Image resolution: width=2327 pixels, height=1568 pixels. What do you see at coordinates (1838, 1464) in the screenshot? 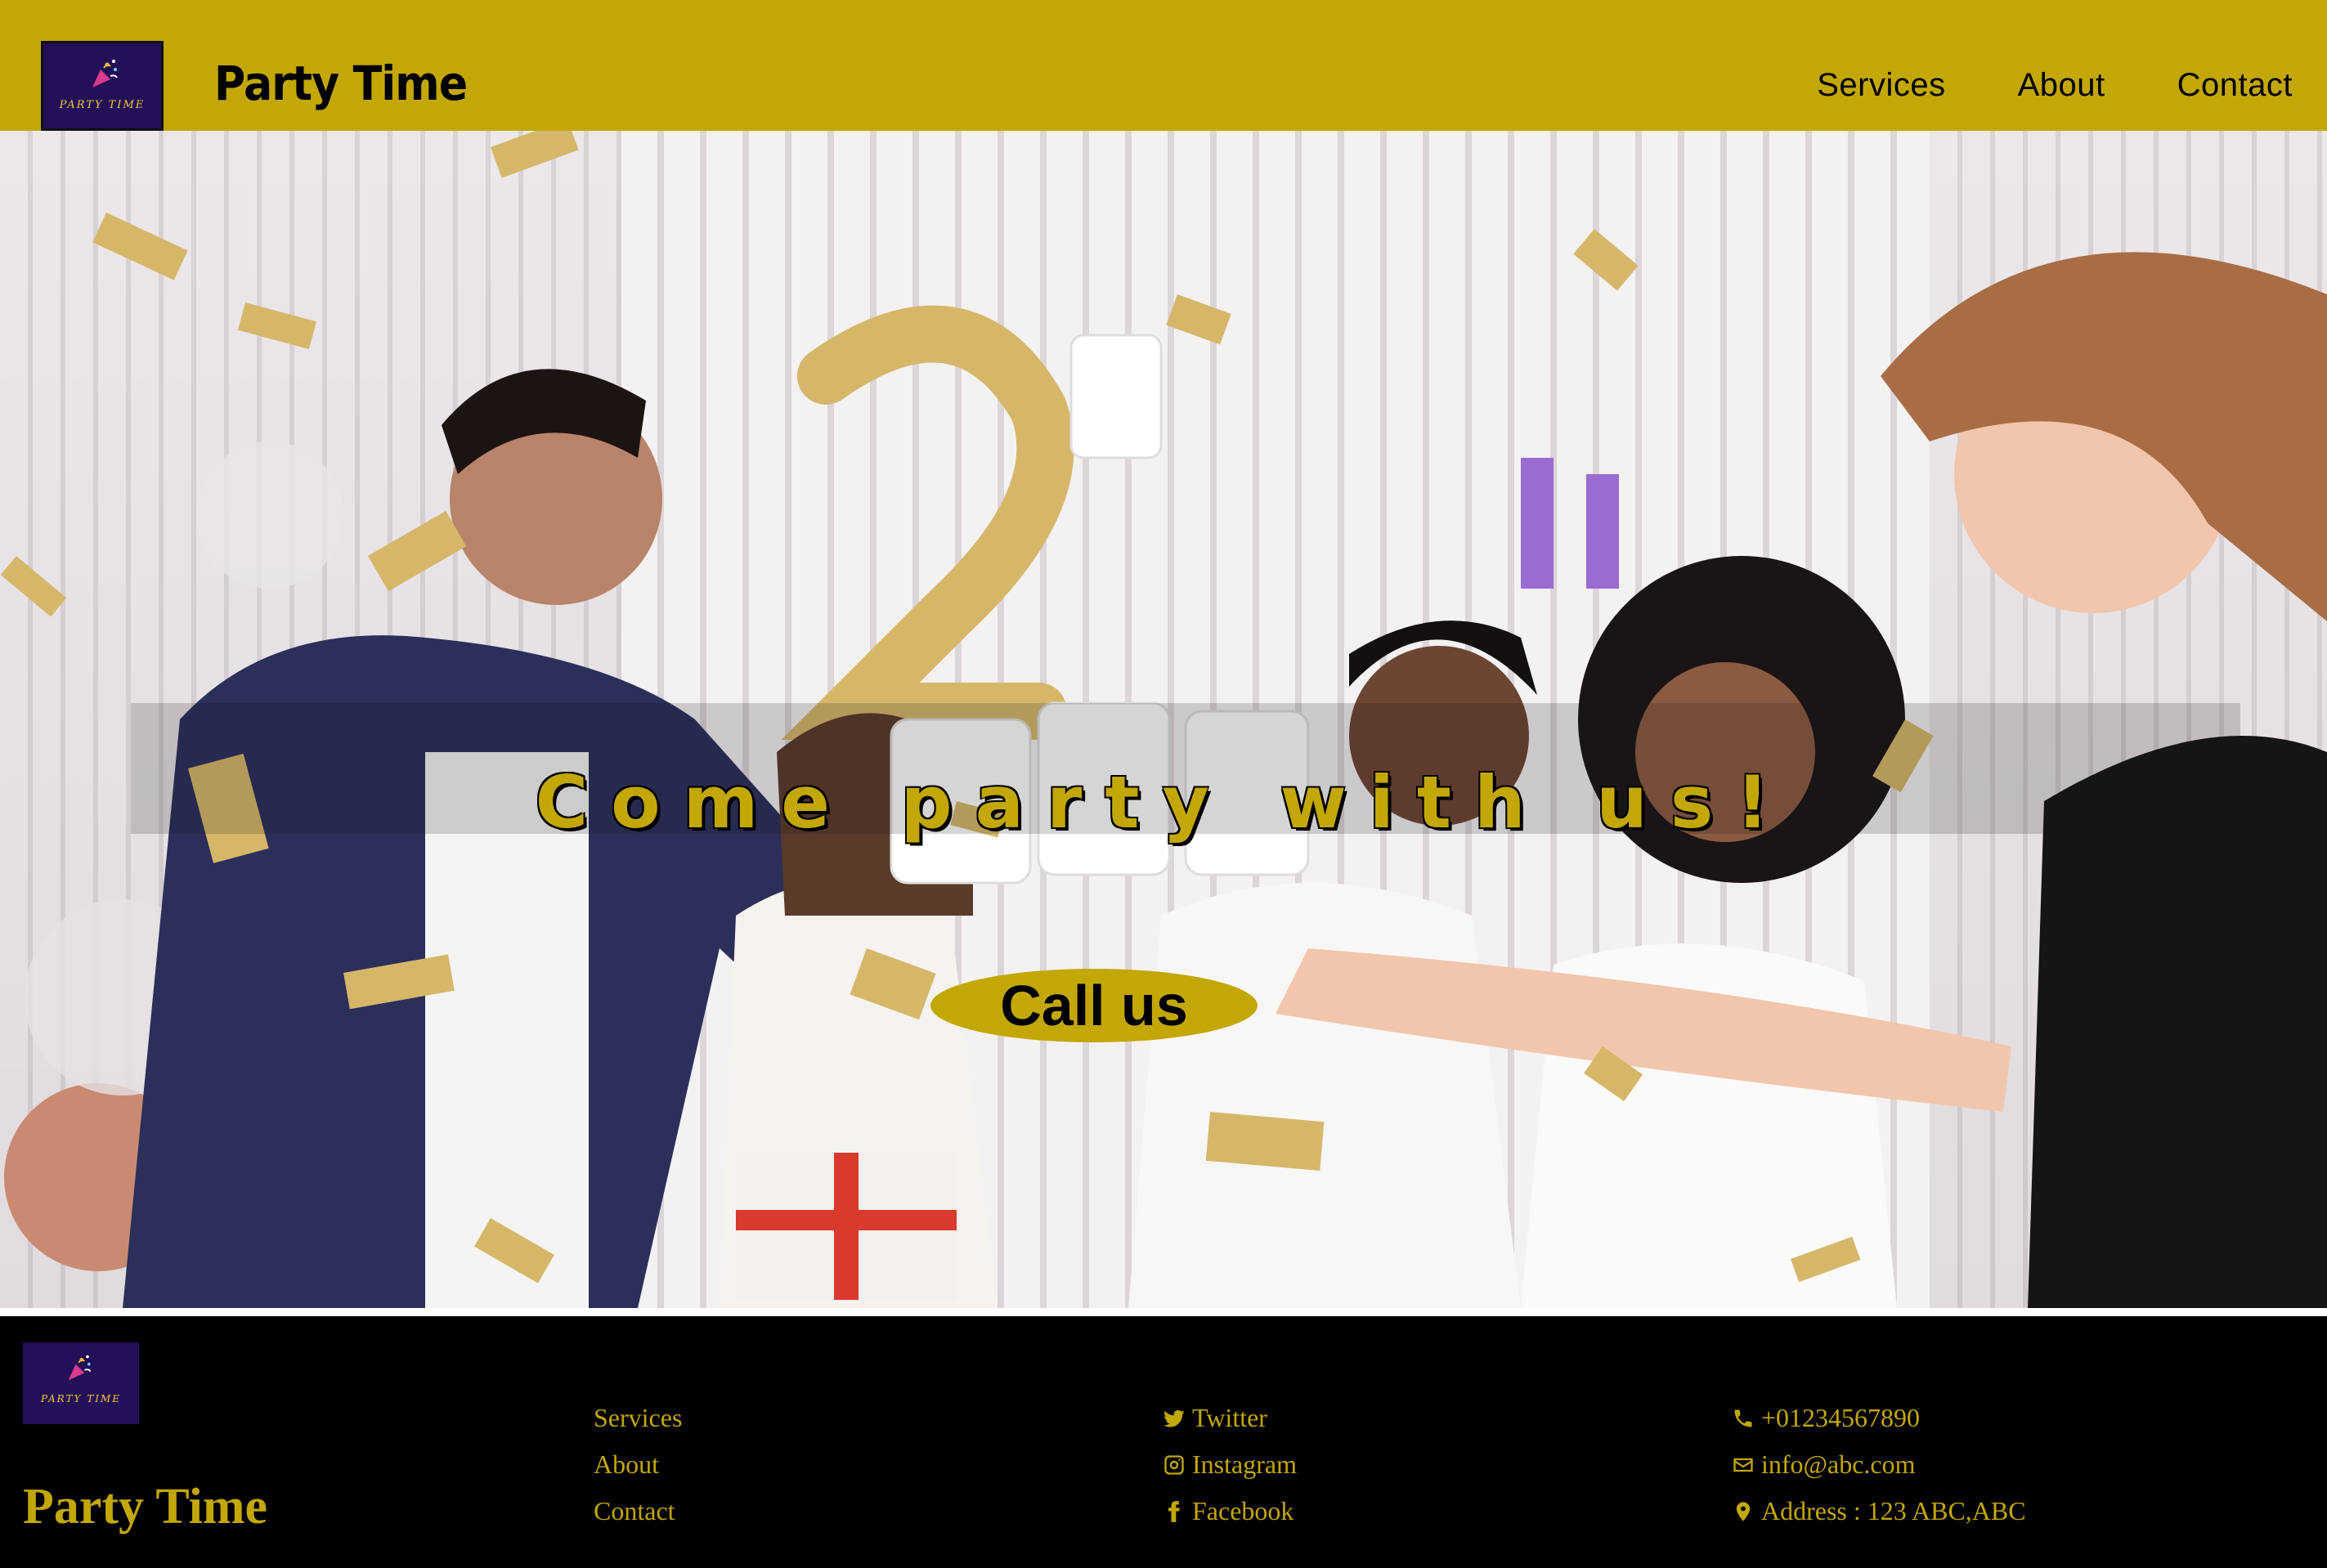
I see `email-address: info@abc.com` at bounding box center [1838, 1464].